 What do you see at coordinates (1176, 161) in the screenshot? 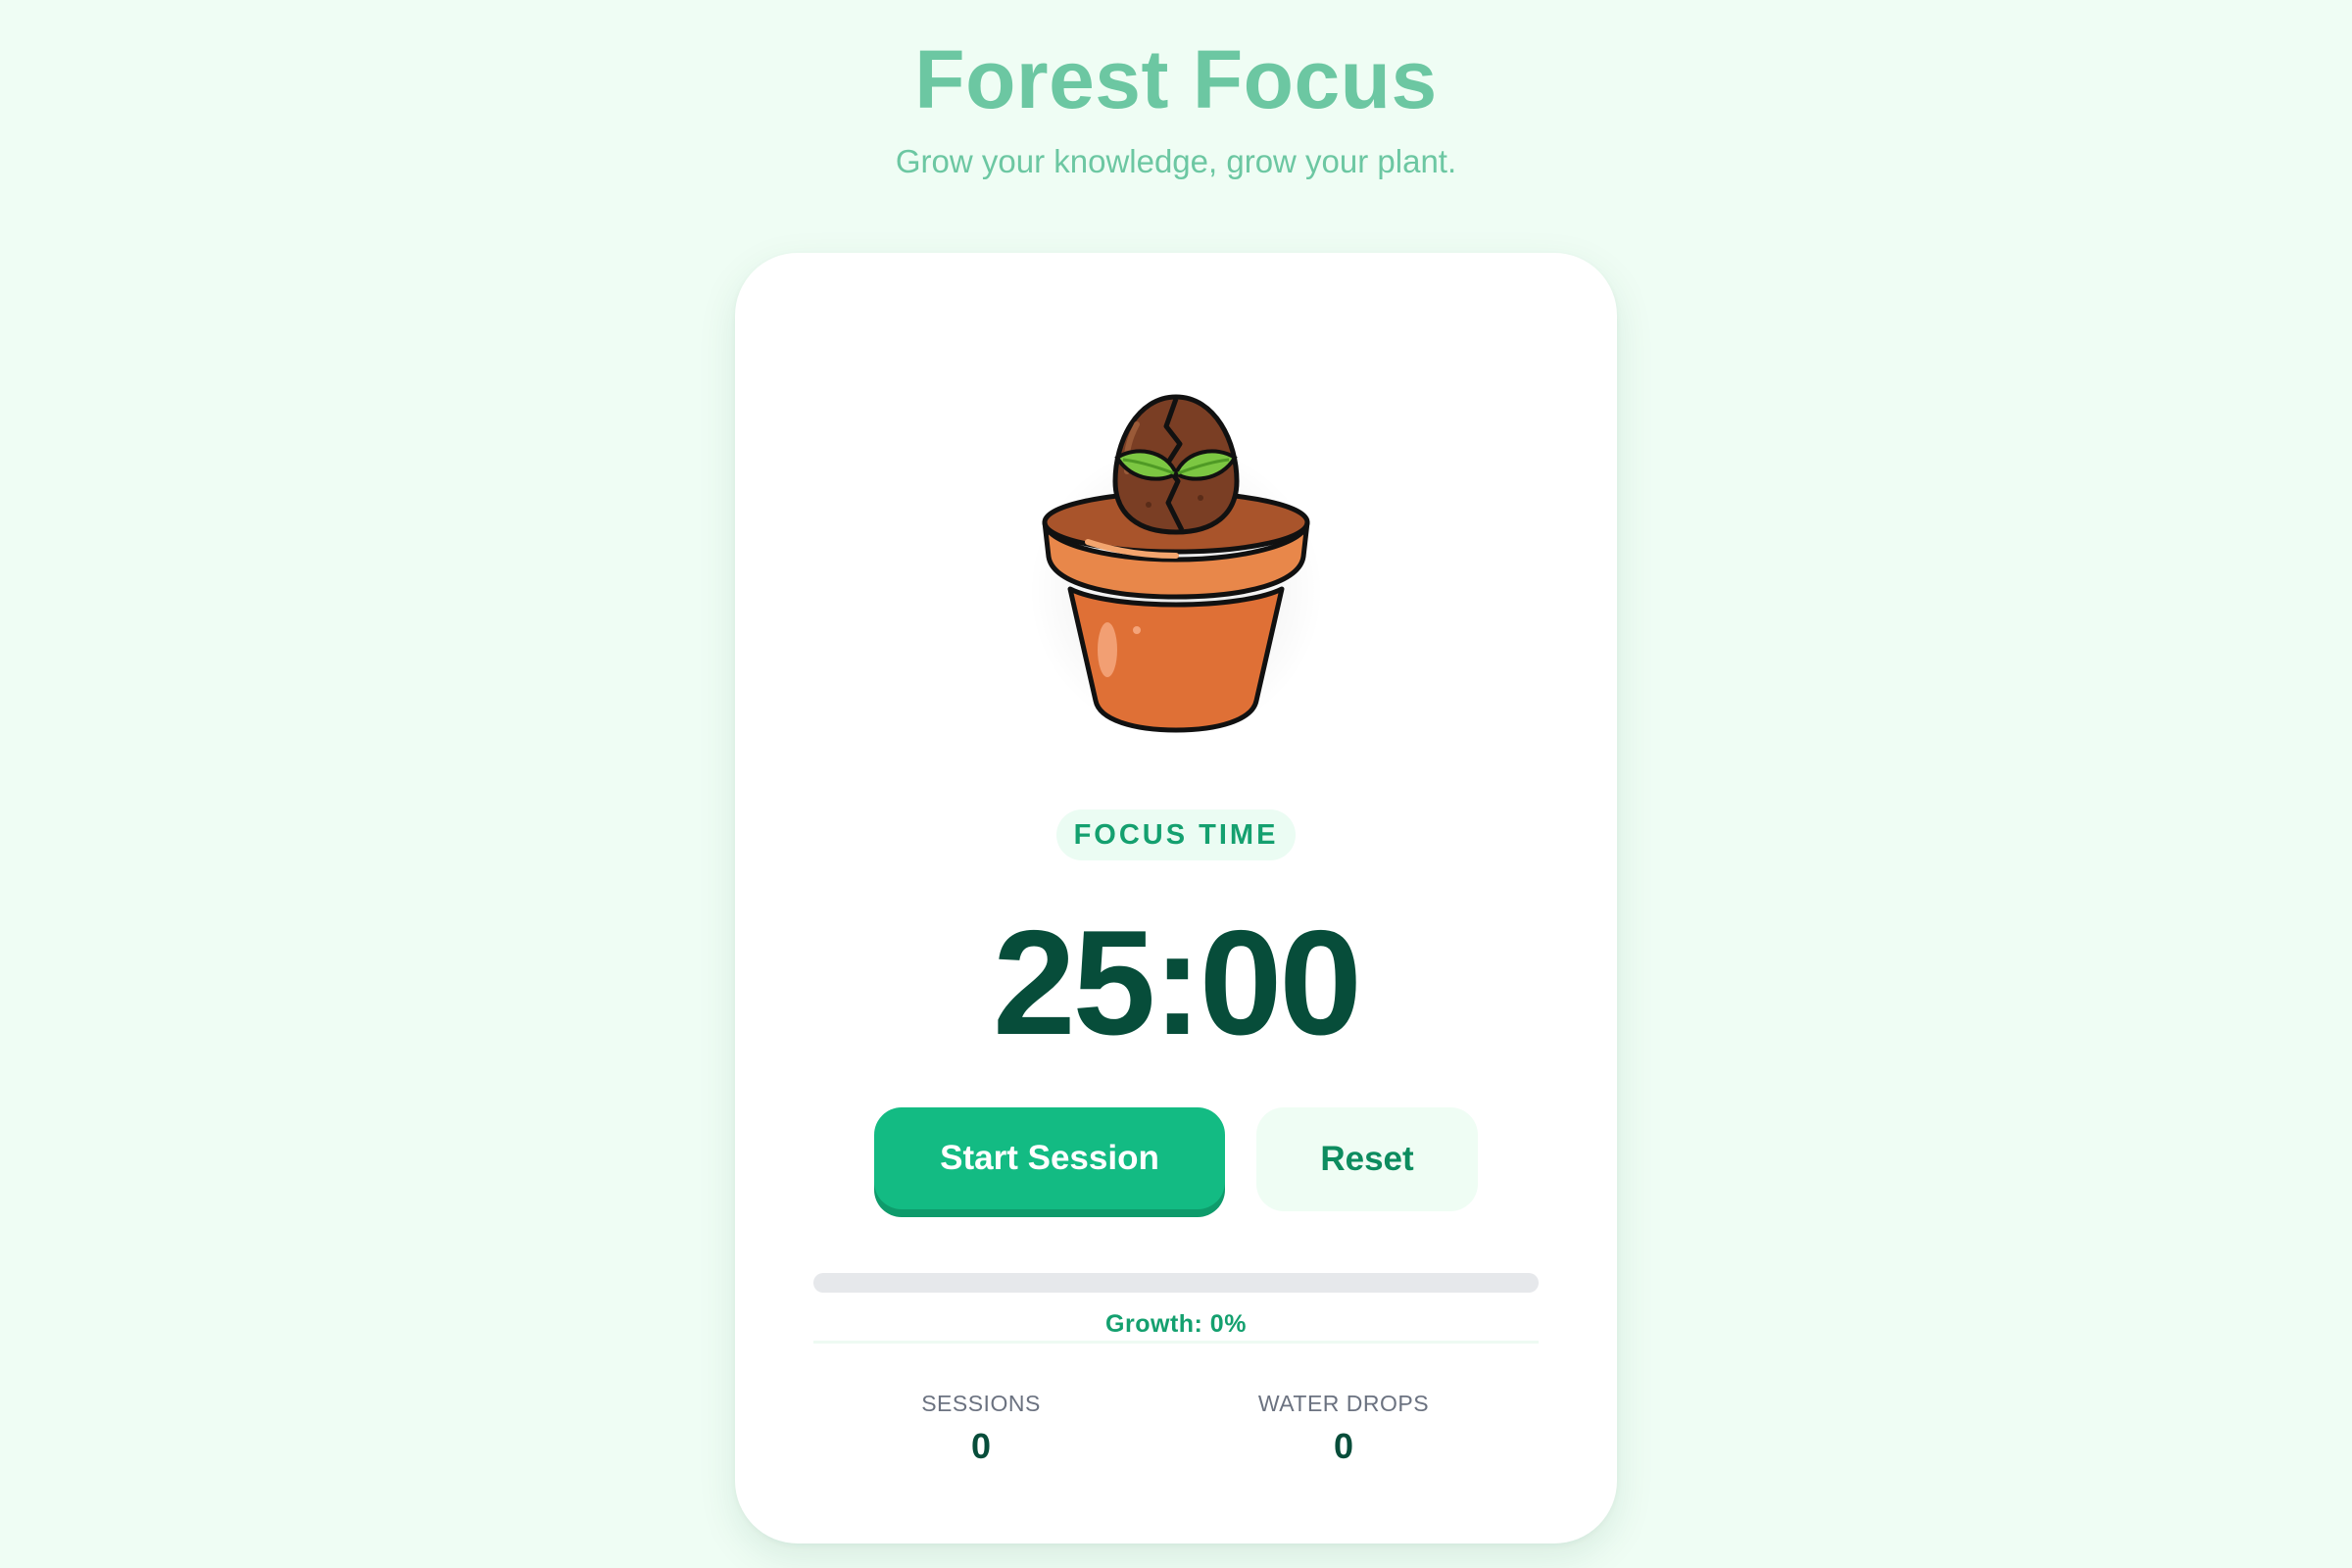
I see `app-subtitle: Grow your knowledge, grow your plant.` at bounding box center [1176, 161].